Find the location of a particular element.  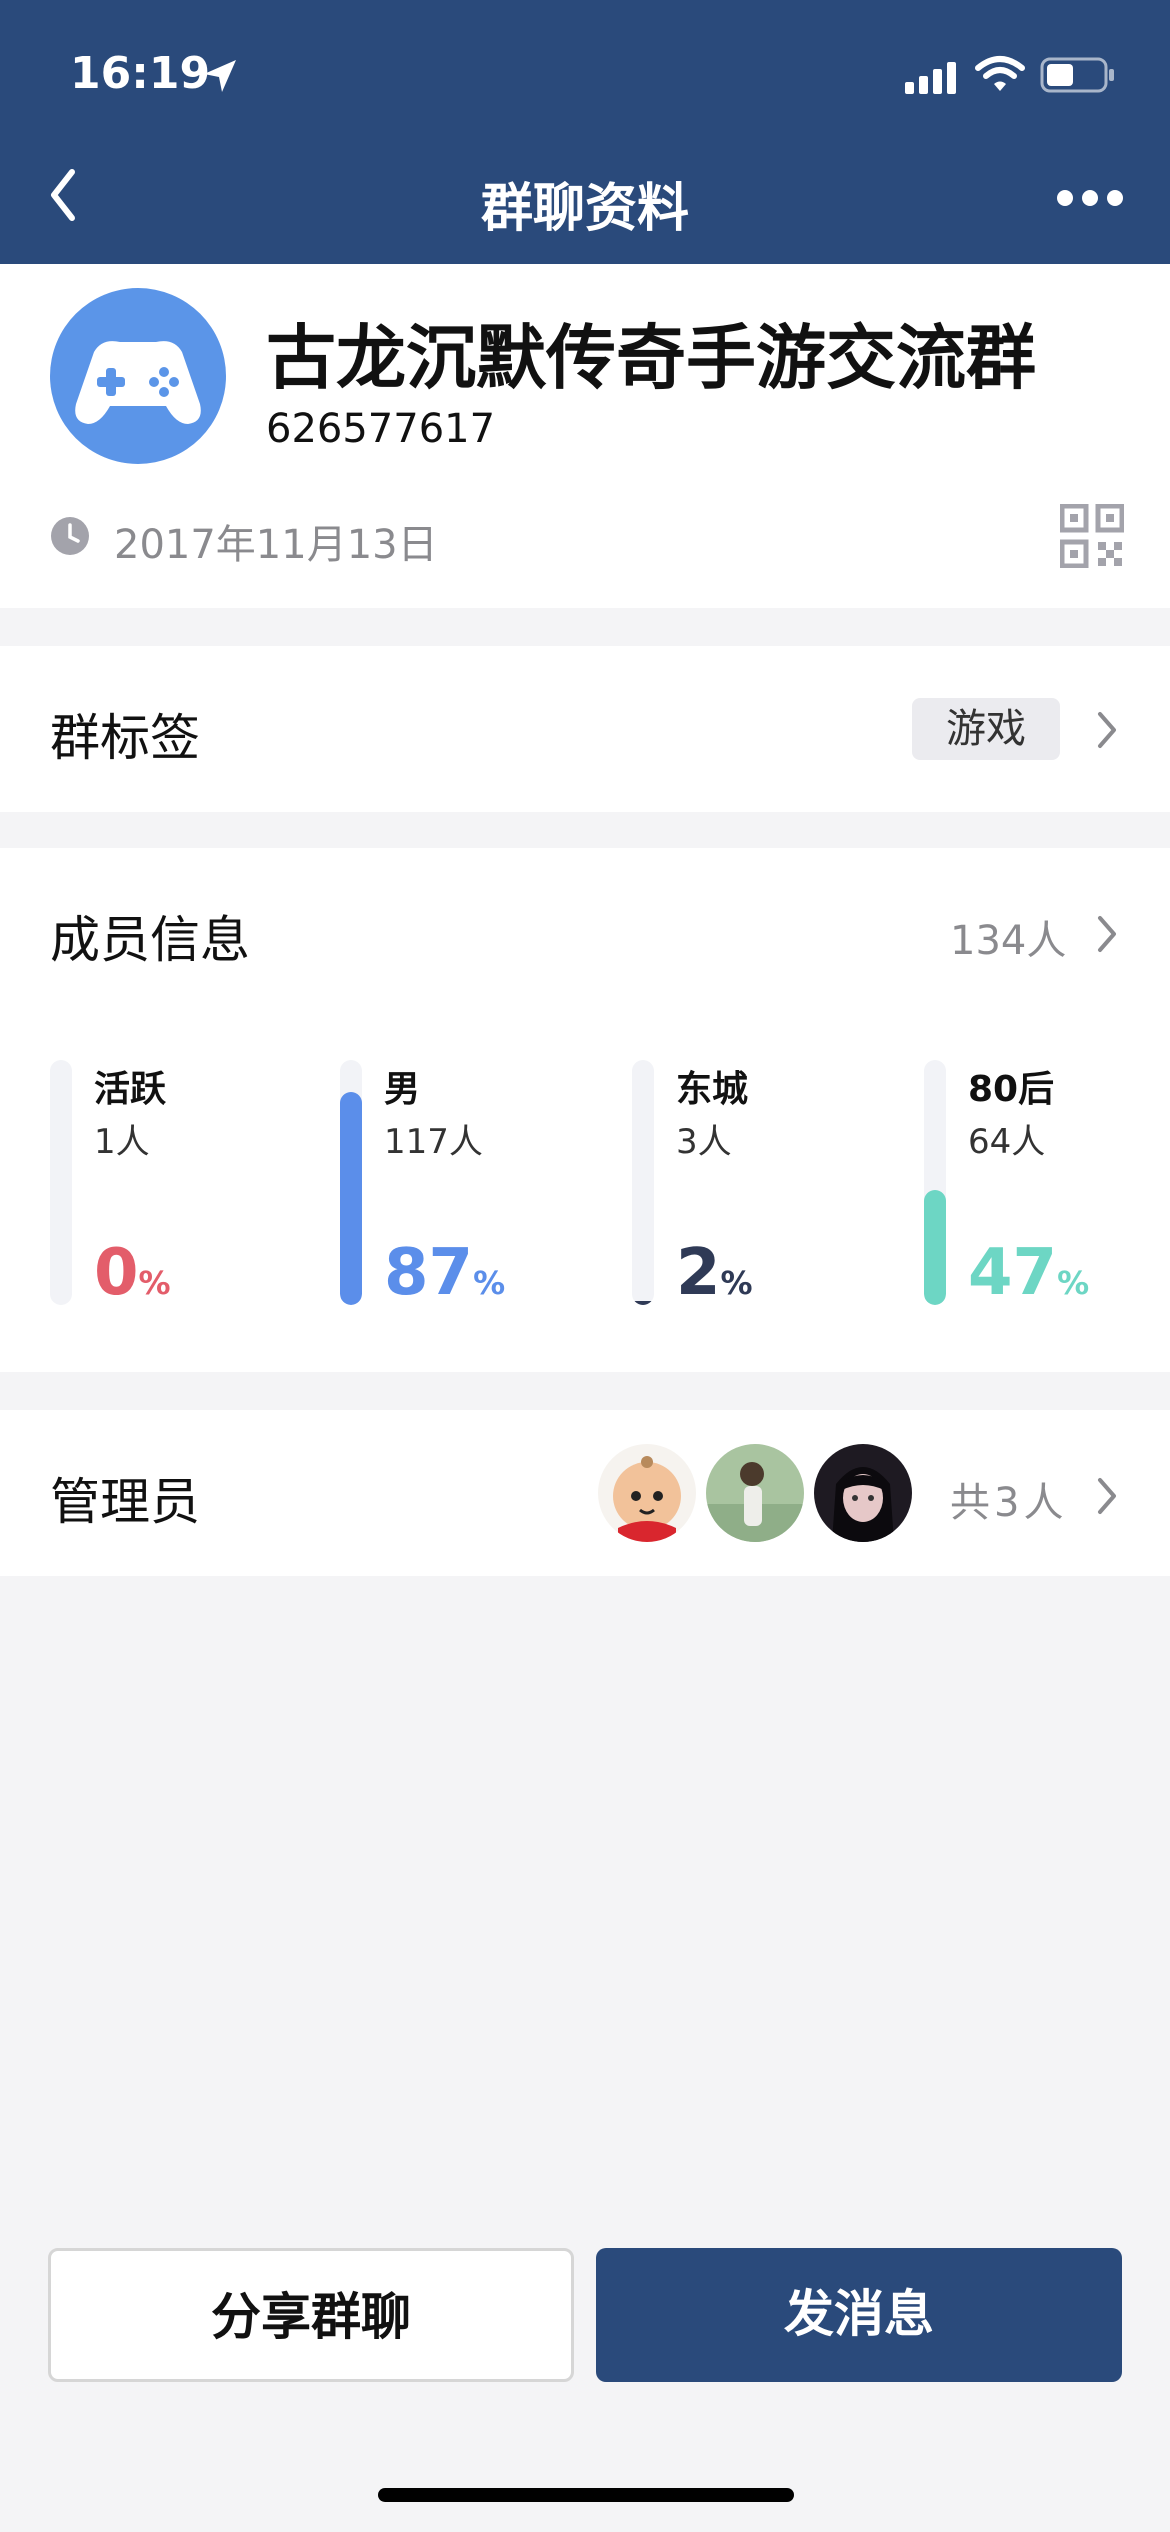

stat-count: 1人 is located at coordinates (122, 1142).